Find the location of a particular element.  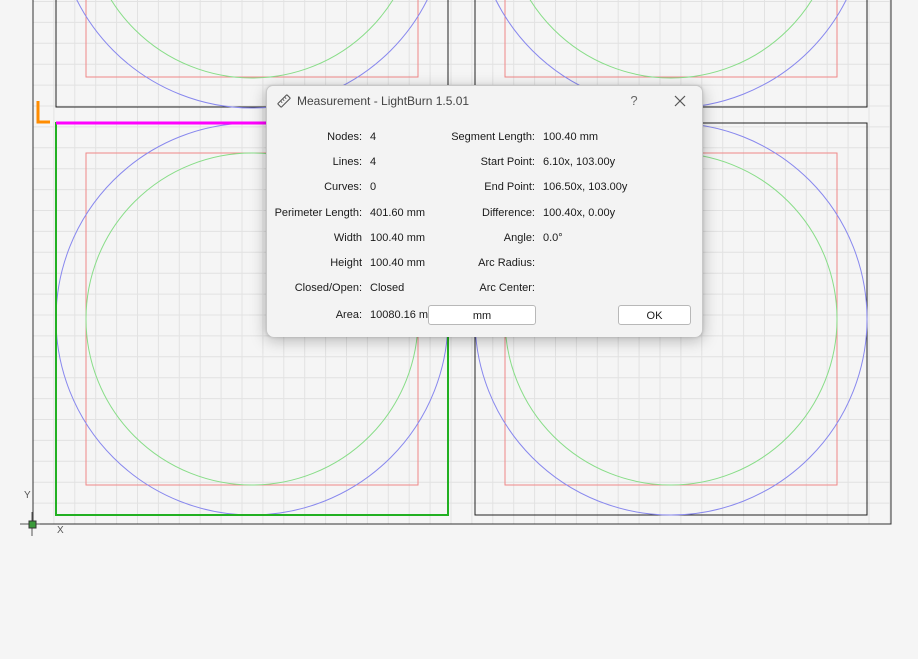

angle-value: 0.0° is located at coordinates (553, 238).